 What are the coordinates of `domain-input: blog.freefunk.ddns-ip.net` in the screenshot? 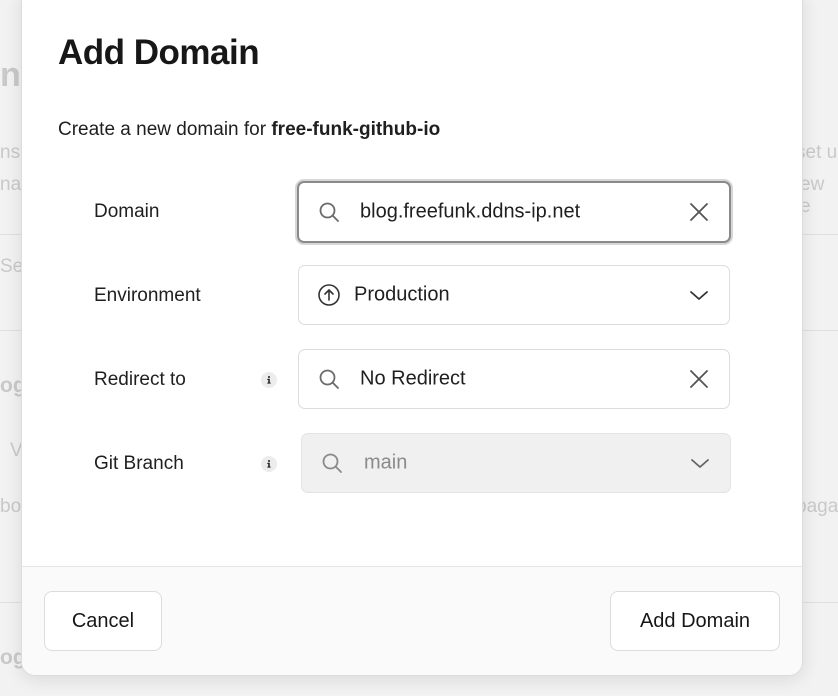 It's located at (514, 212).